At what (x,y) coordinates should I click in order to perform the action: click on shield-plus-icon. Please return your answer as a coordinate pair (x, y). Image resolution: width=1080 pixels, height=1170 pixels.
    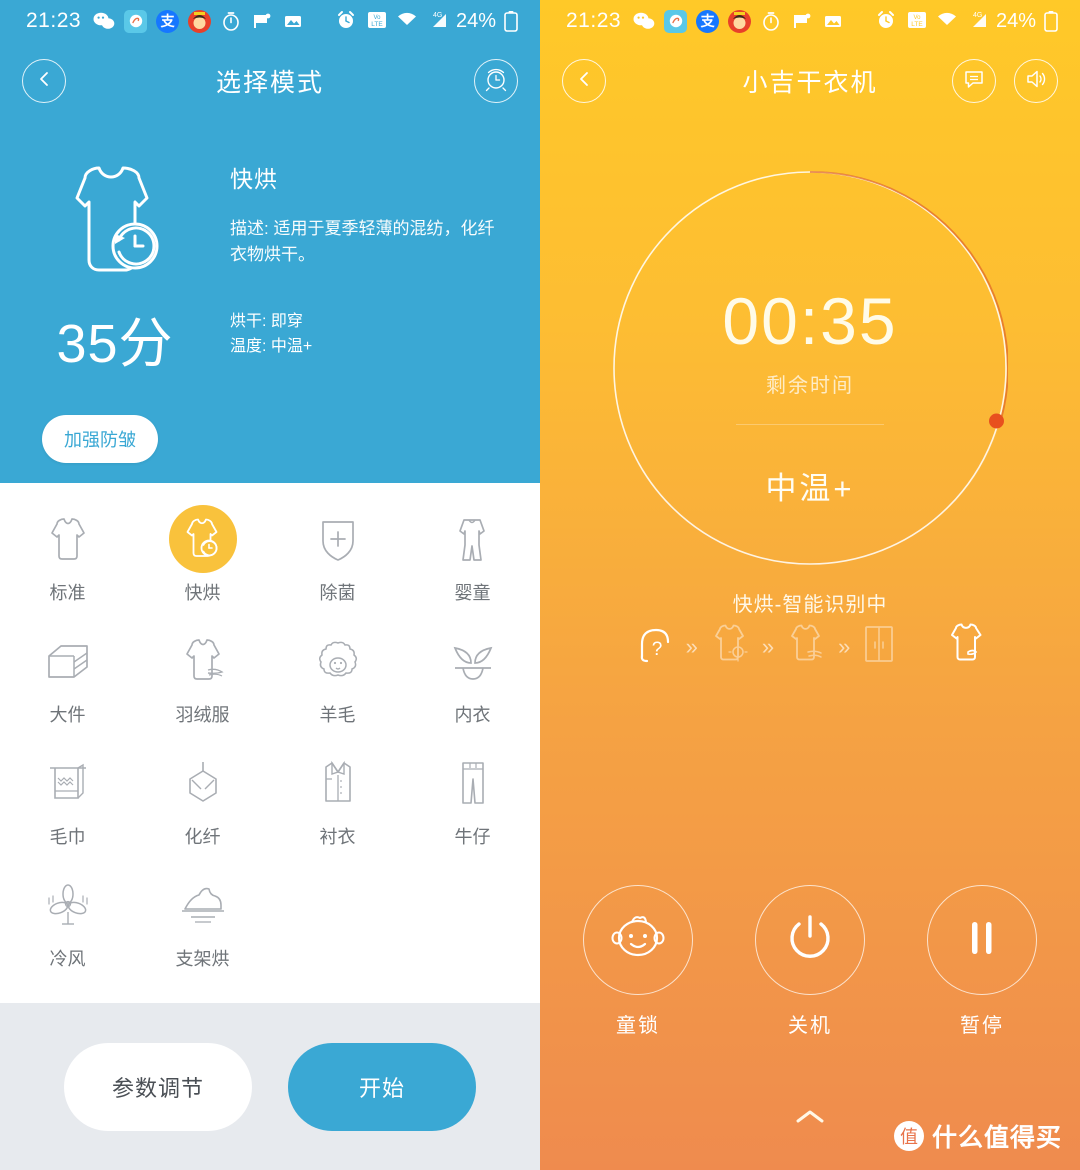
    Looking at the image, I should click on (338, 539).